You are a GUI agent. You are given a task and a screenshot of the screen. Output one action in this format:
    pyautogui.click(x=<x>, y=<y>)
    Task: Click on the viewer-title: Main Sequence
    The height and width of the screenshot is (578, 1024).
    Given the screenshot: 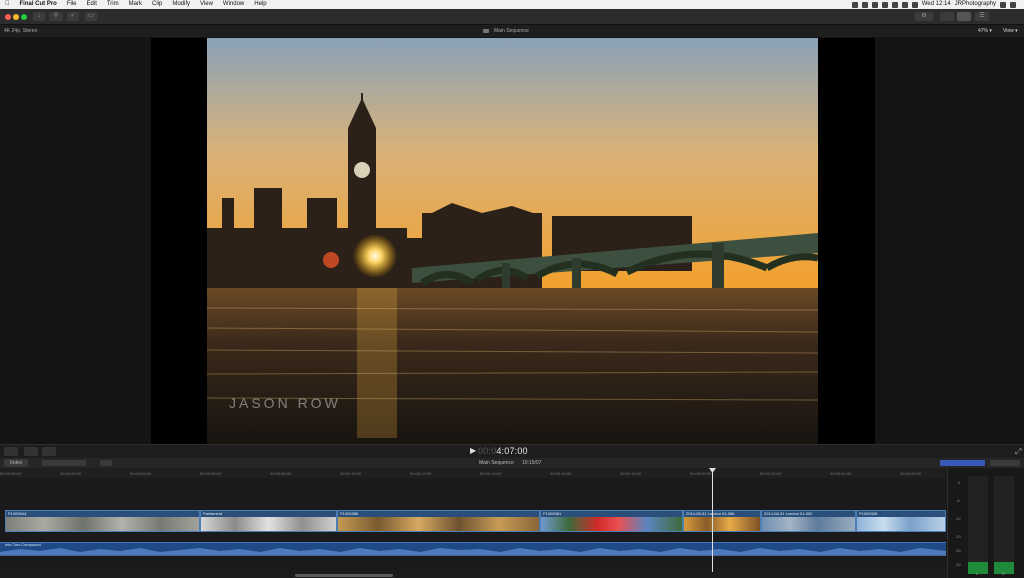 What is the action you would take?
    pyautogui.click(x=511, y=31)
    